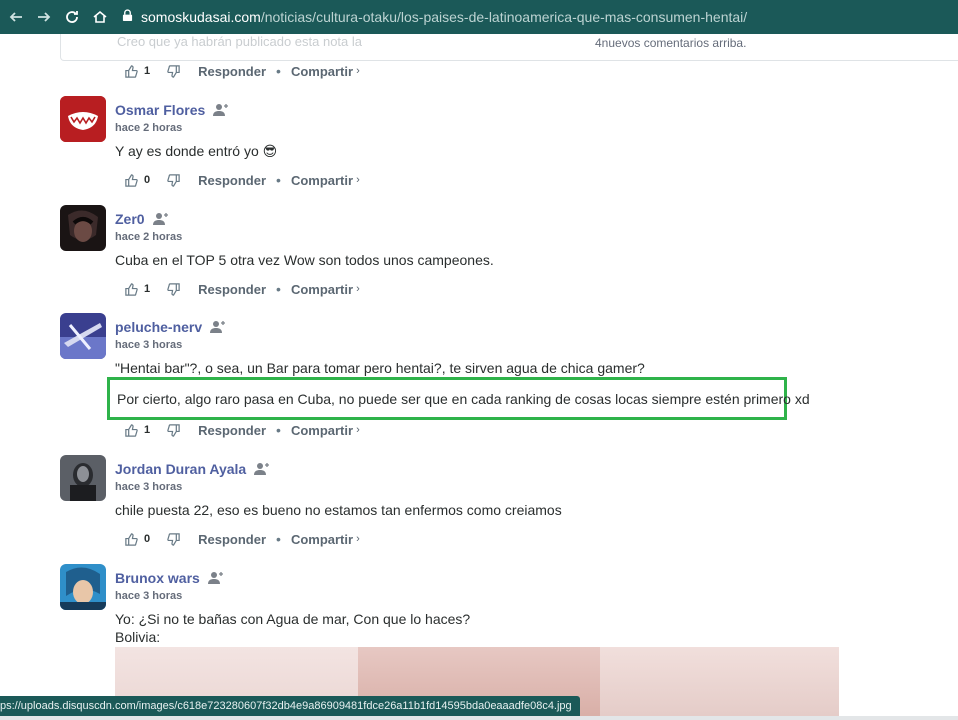  Describe the element at coordinates (157, 578) in the screenshot. I see `author-name: Brunox wars` at that location.